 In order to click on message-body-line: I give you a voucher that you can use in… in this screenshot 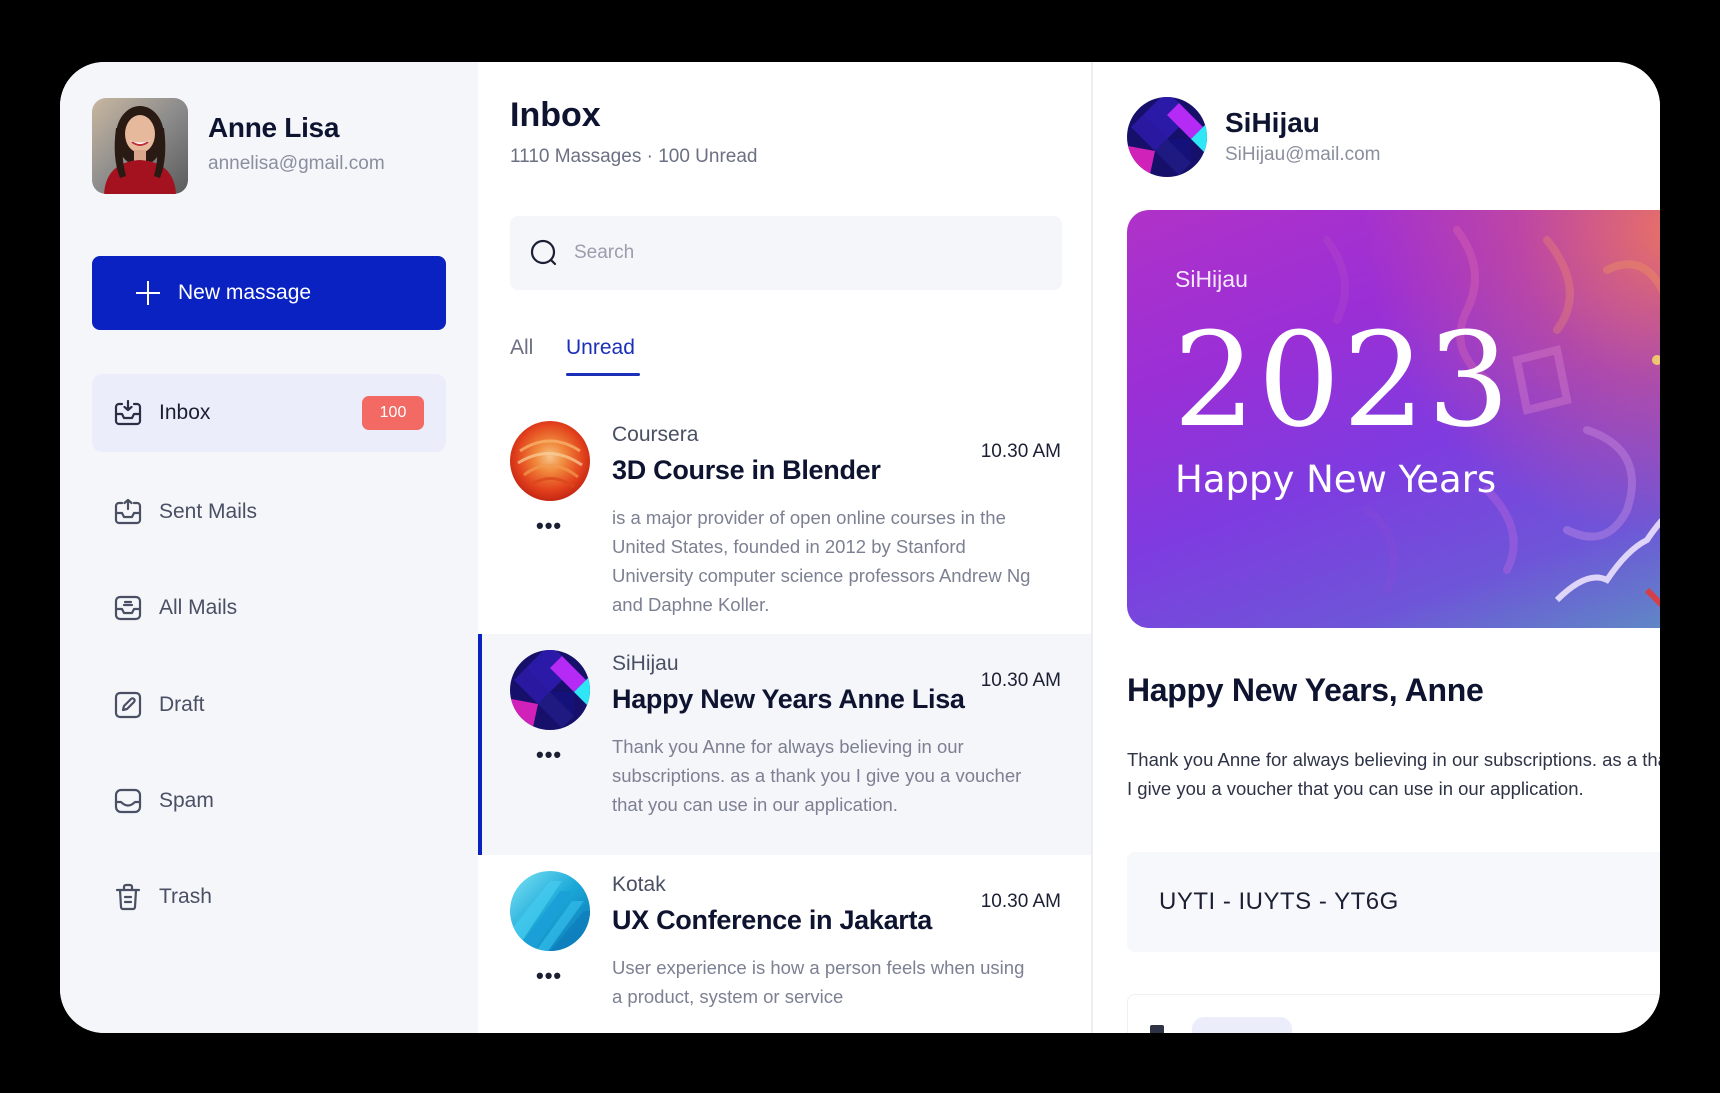, I will do `click(1355, 788)`.